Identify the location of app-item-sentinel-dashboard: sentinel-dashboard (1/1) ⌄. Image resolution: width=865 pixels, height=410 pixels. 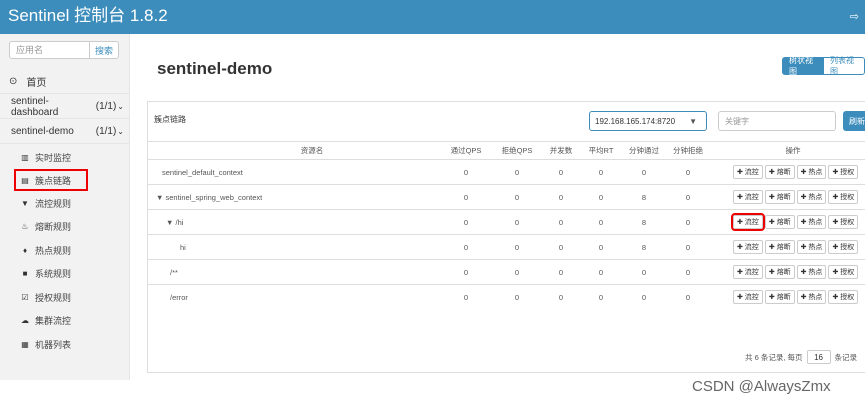
(65, 107).